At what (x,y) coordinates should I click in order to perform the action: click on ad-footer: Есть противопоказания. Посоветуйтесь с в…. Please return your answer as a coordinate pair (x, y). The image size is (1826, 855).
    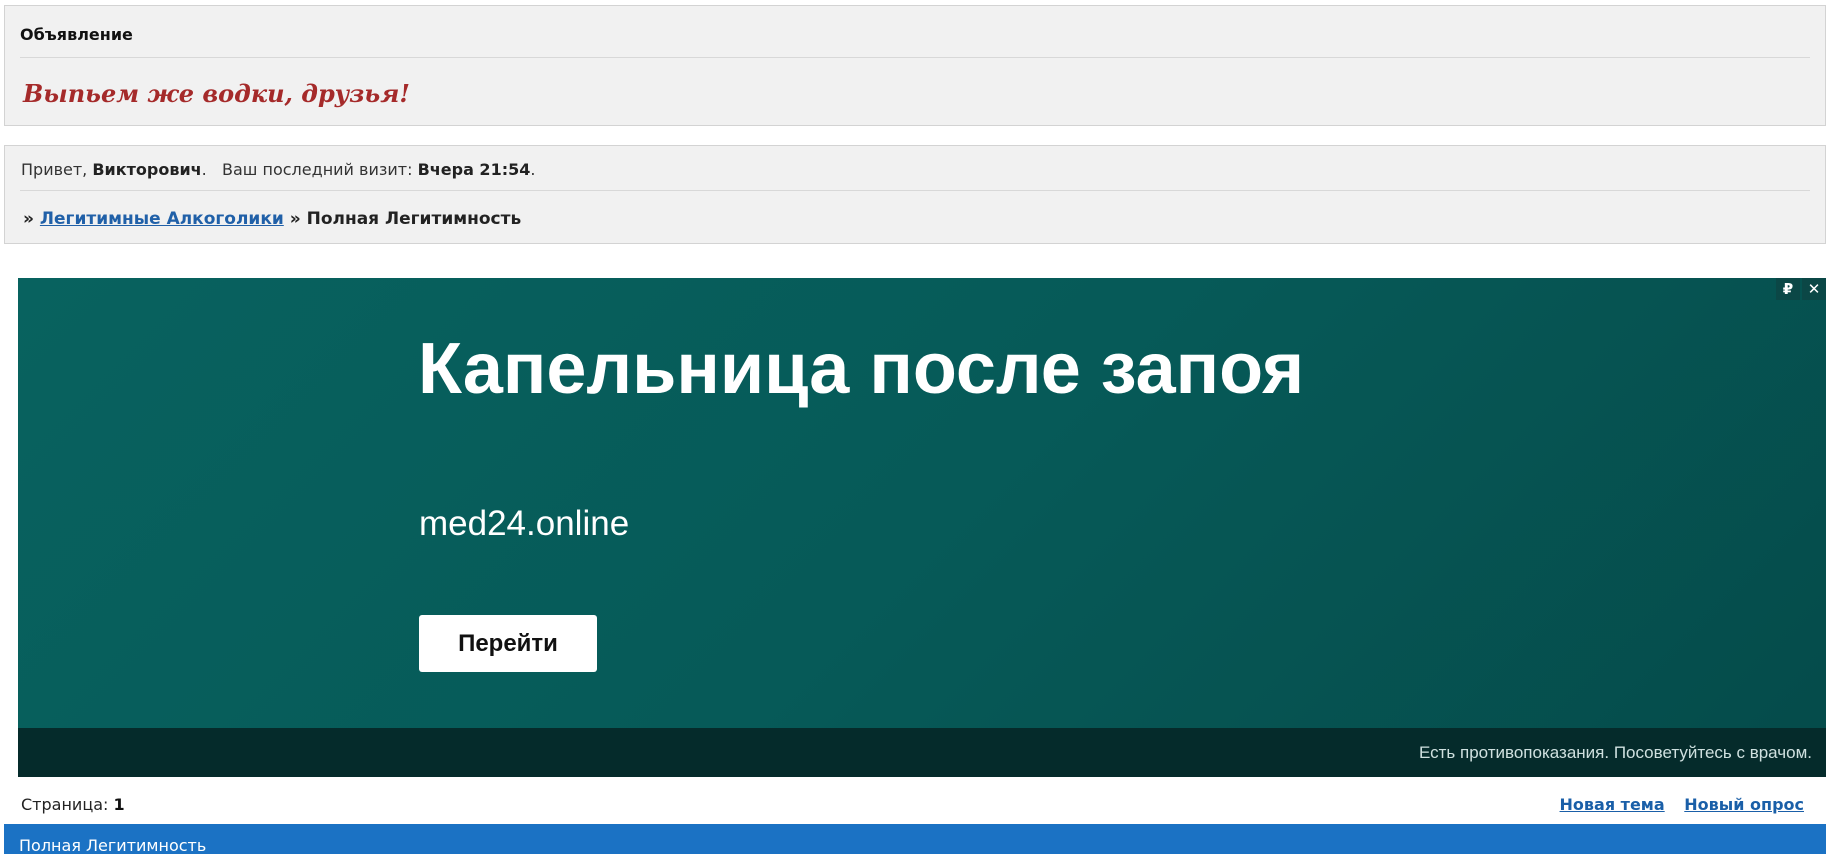
    Looking at the image, I should click on (922, 752).